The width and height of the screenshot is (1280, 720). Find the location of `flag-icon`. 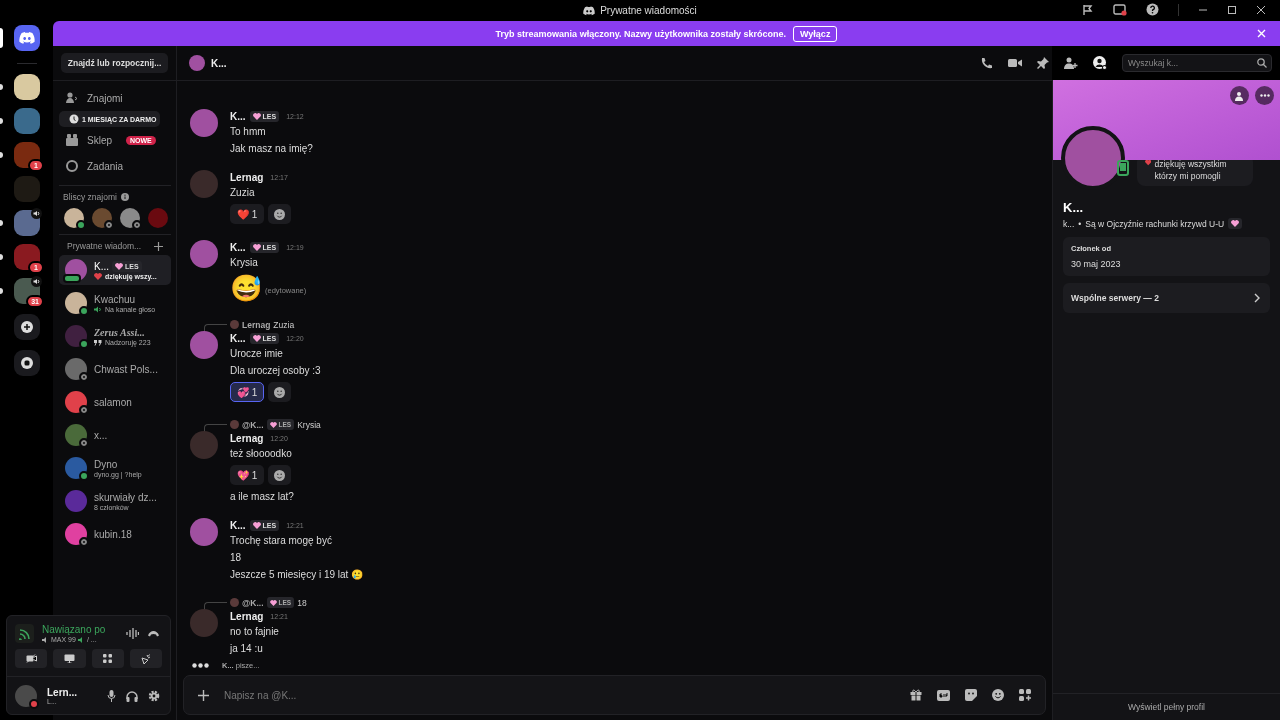

flag-icon is located at coordinates (1088, 9).